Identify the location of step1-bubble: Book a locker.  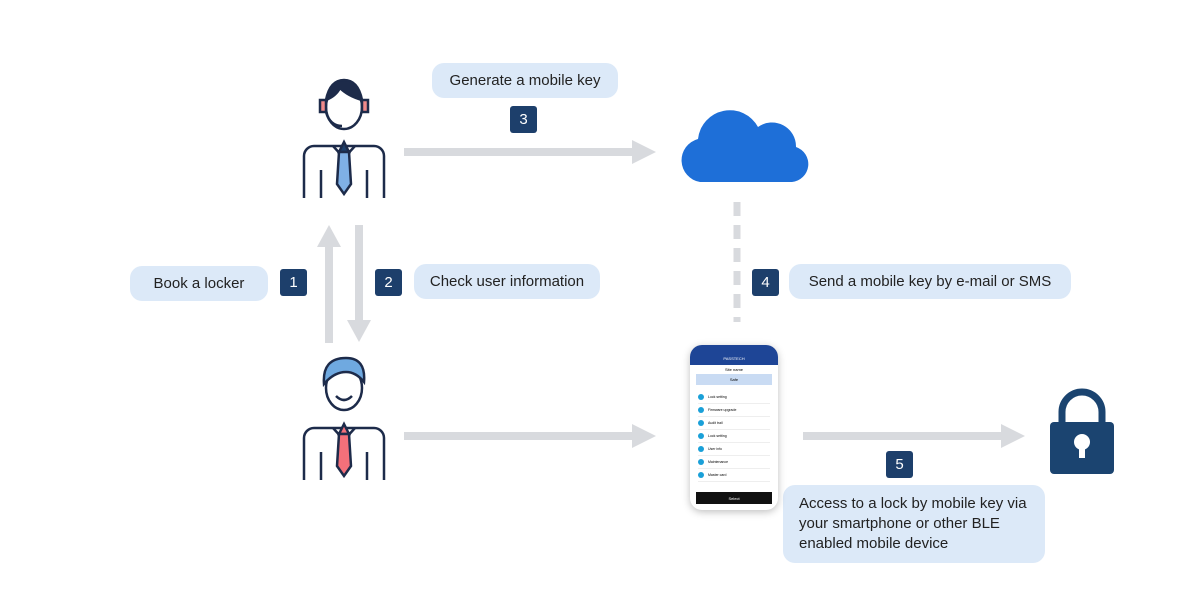
(199, 283).